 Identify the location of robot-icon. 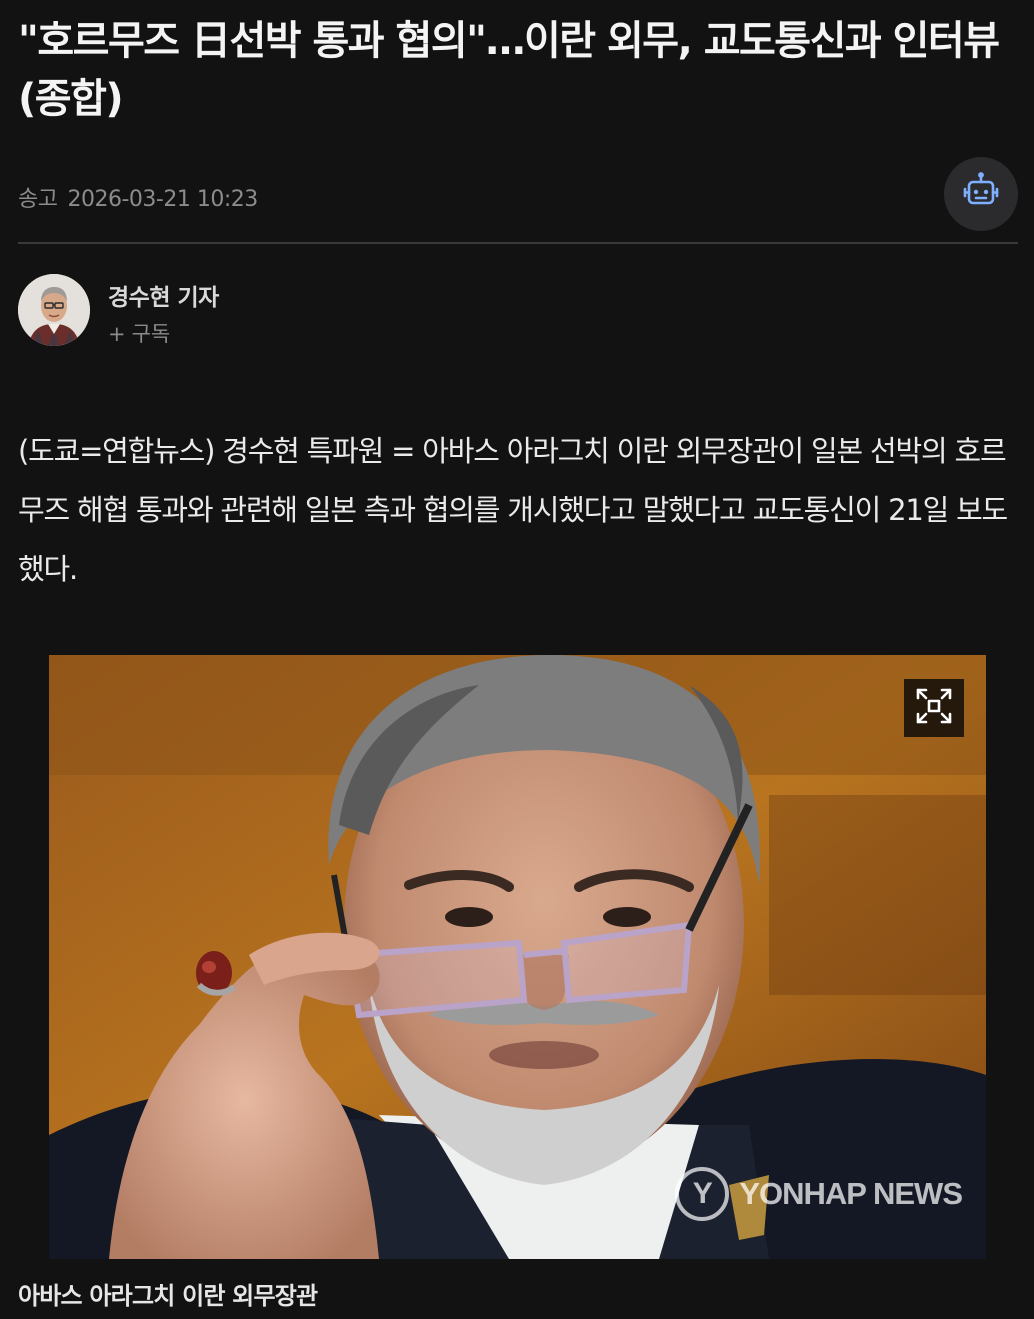
(981, 194).